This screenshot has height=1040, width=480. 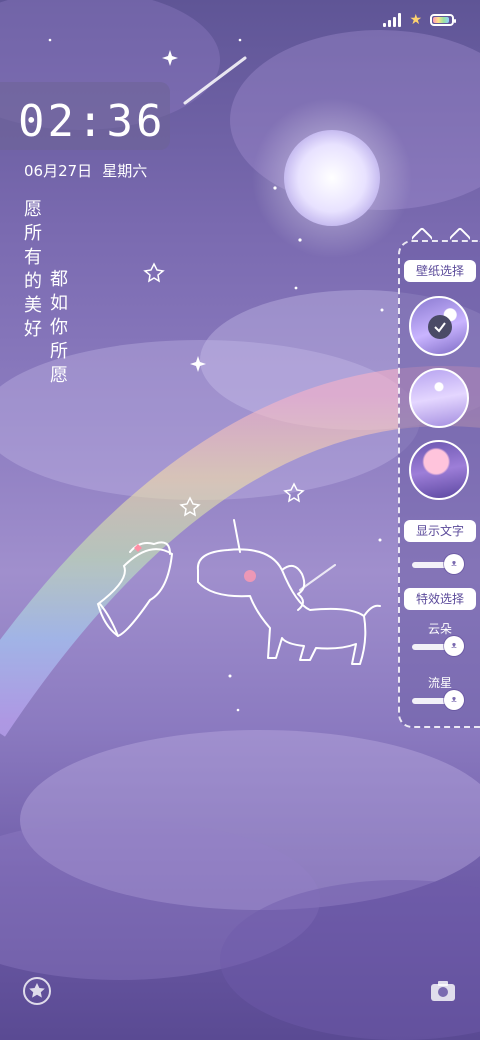 I want to click on show-text-title: 显示文字, so click(x=440, y=531).